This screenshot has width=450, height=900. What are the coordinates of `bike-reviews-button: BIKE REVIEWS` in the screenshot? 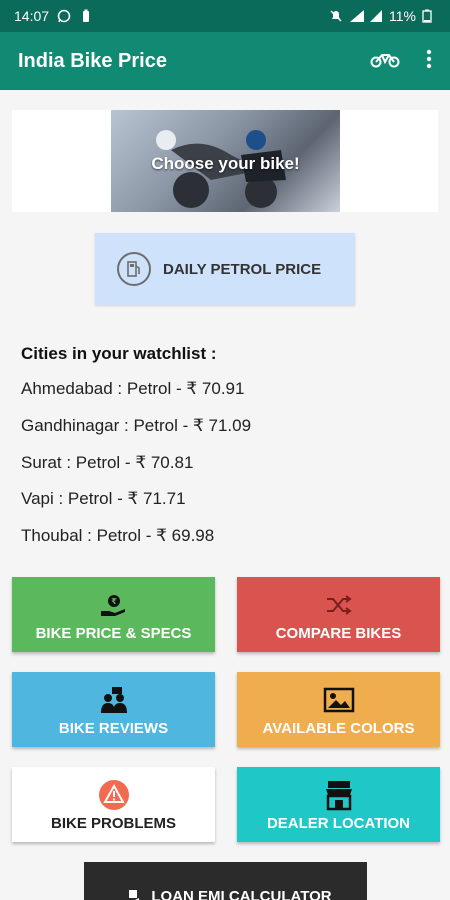 It's located at (113, 709).